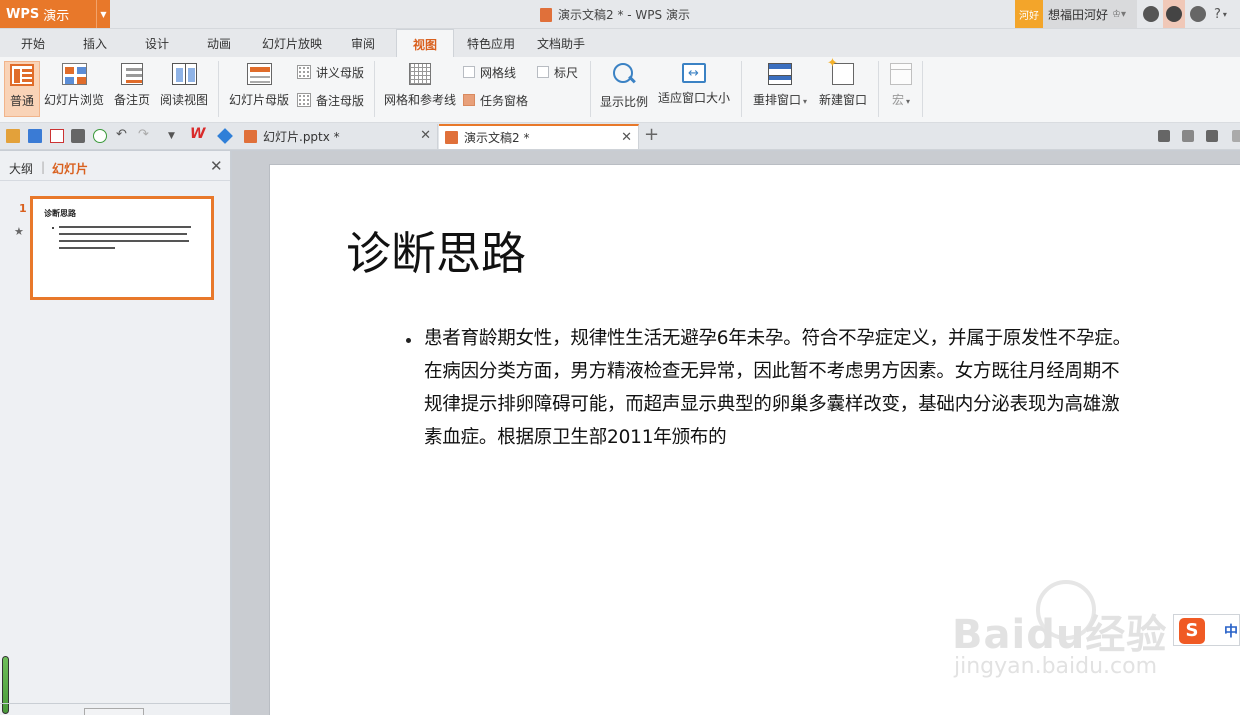 This screenshot has height=715, width=1240. I want to click on tab-animation: 动画, so click(219, 43).